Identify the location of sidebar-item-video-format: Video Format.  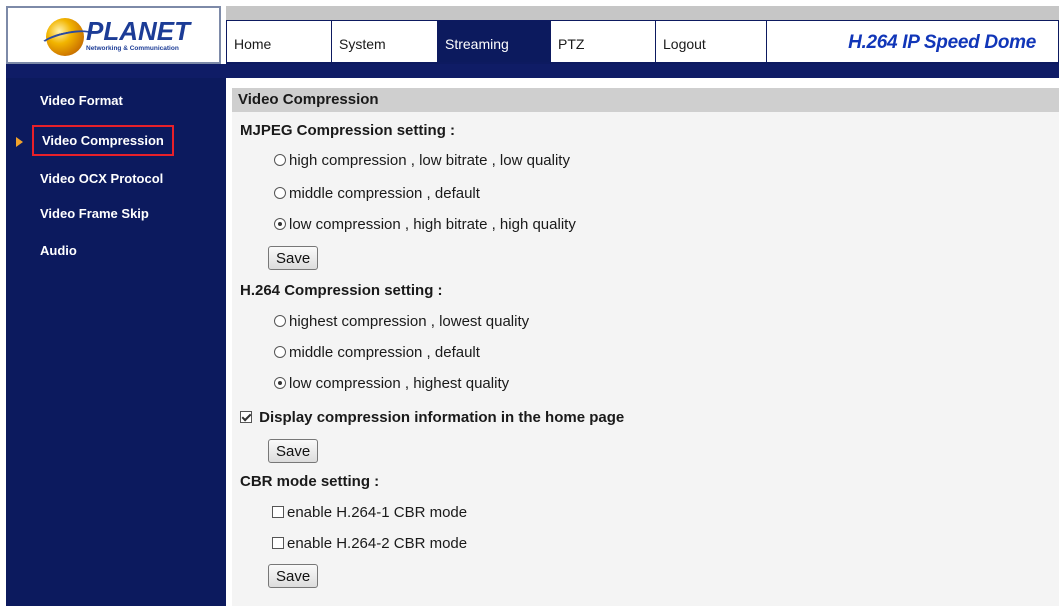
(81, 100).